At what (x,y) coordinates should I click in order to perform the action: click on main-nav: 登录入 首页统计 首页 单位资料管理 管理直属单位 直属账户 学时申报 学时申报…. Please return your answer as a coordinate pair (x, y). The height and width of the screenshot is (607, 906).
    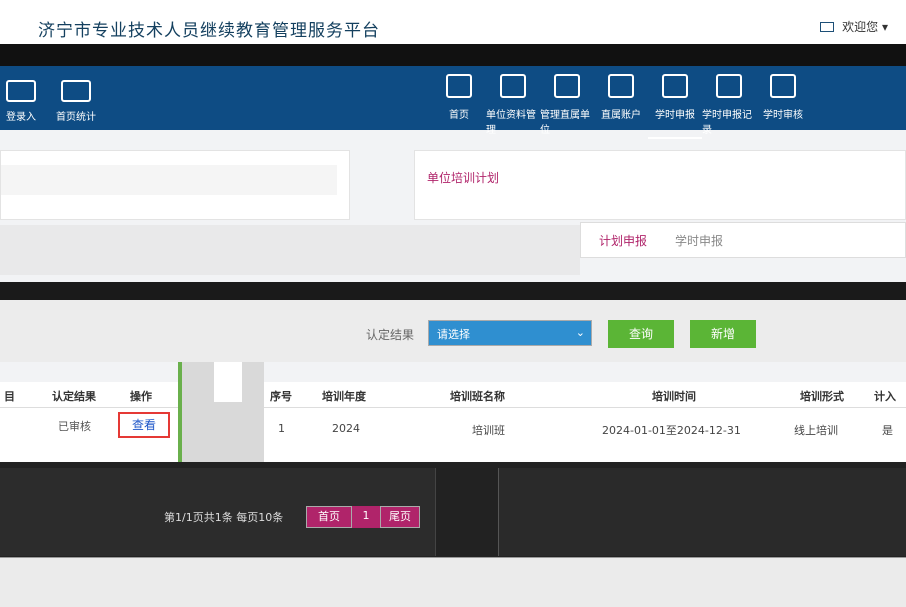
    Looking at the image, I should click on (453, 102).